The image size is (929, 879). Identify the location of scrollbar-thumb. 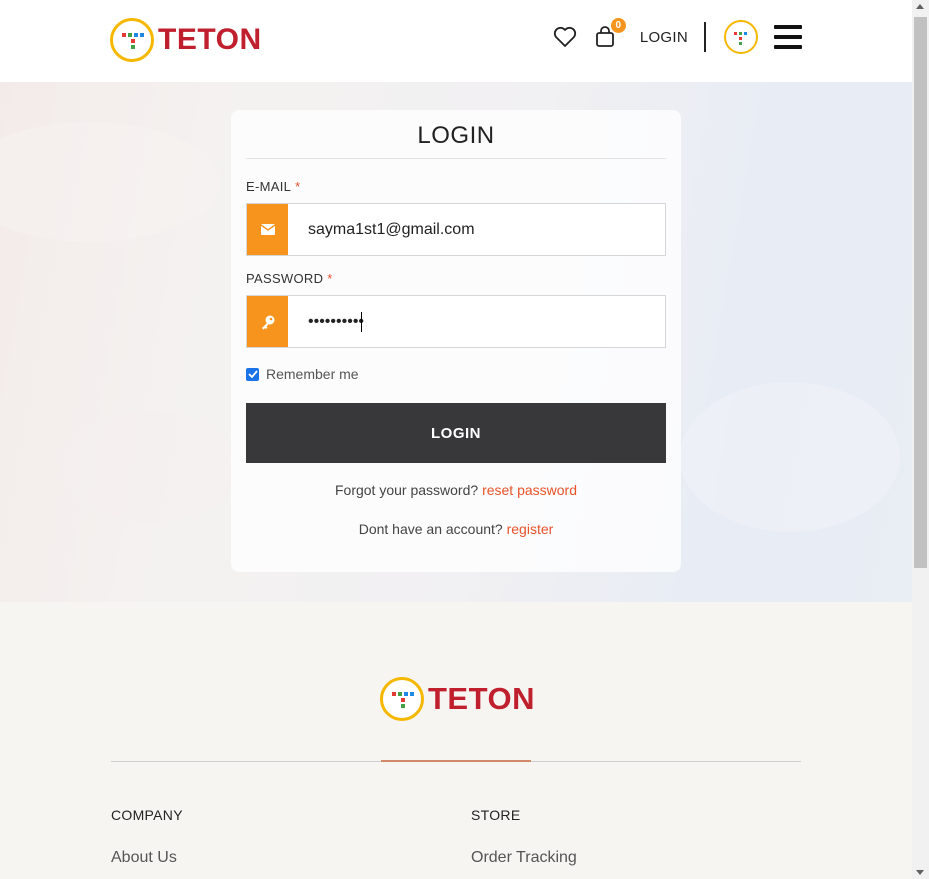
(920, 292).